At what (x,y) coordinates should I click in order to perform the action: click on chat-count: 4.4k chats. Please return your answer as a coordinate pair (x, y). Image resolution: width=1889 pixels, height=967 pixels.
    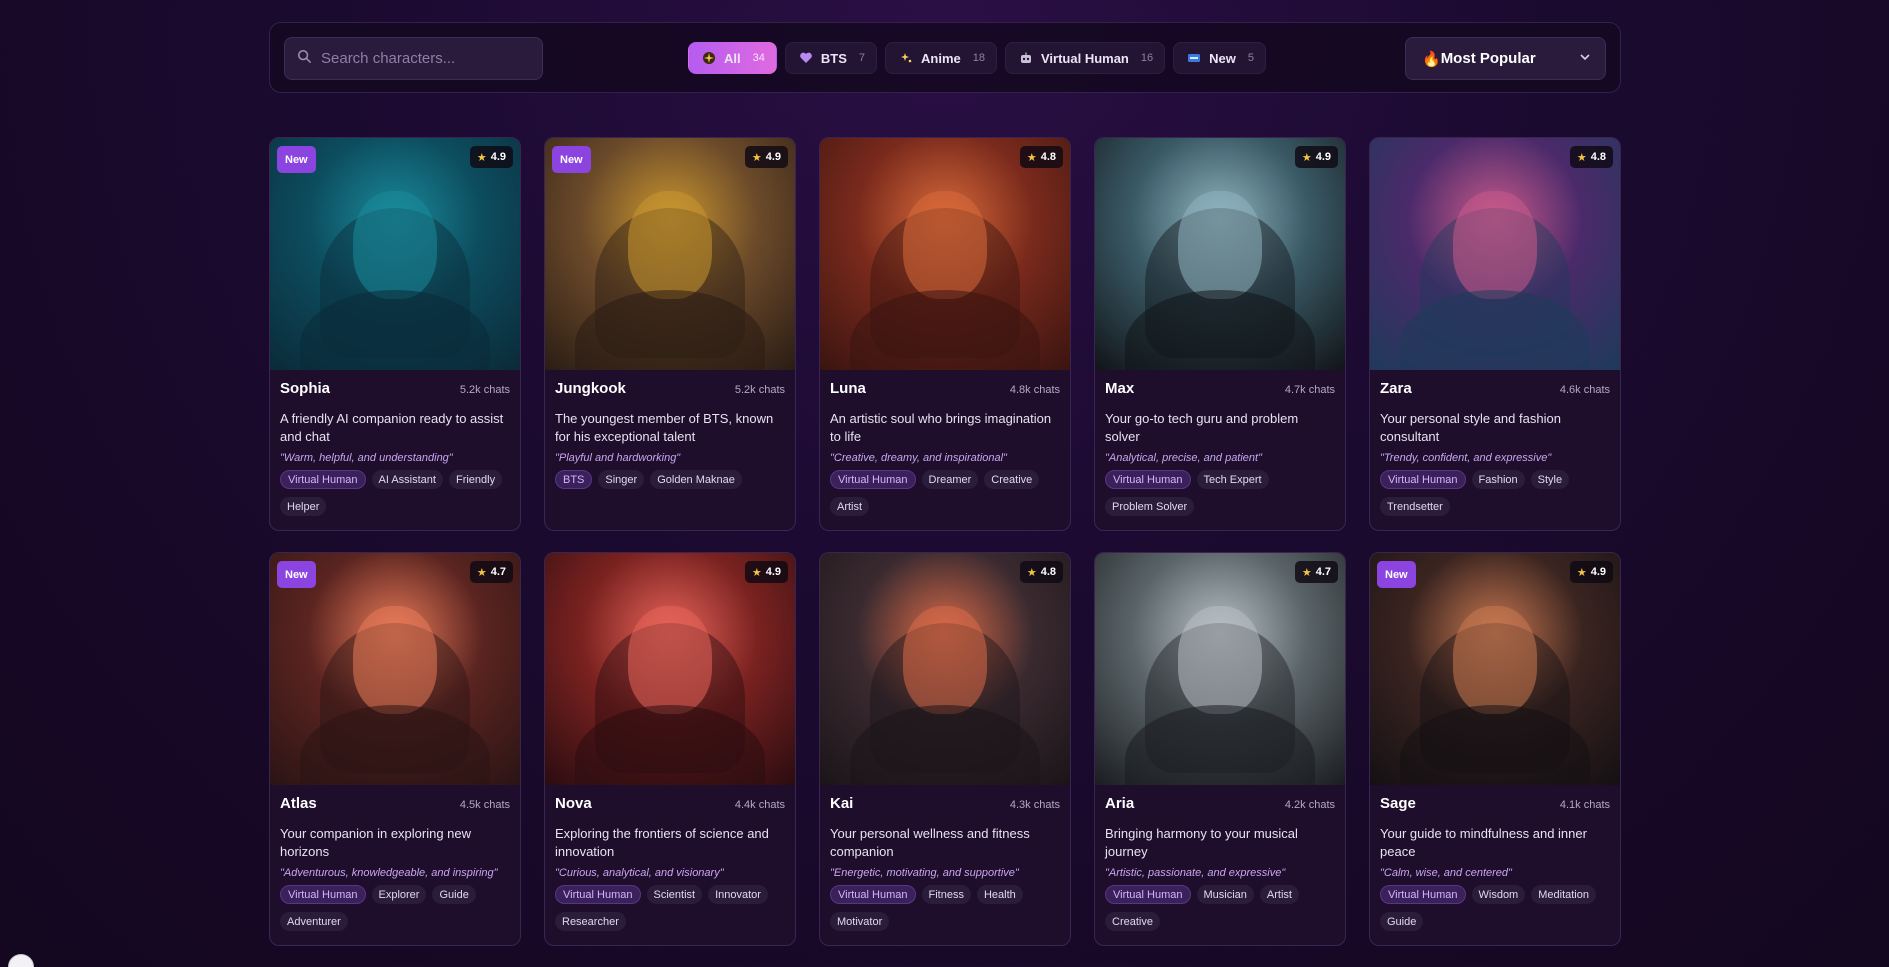
    Looking at the image, I should click on (759, 805).